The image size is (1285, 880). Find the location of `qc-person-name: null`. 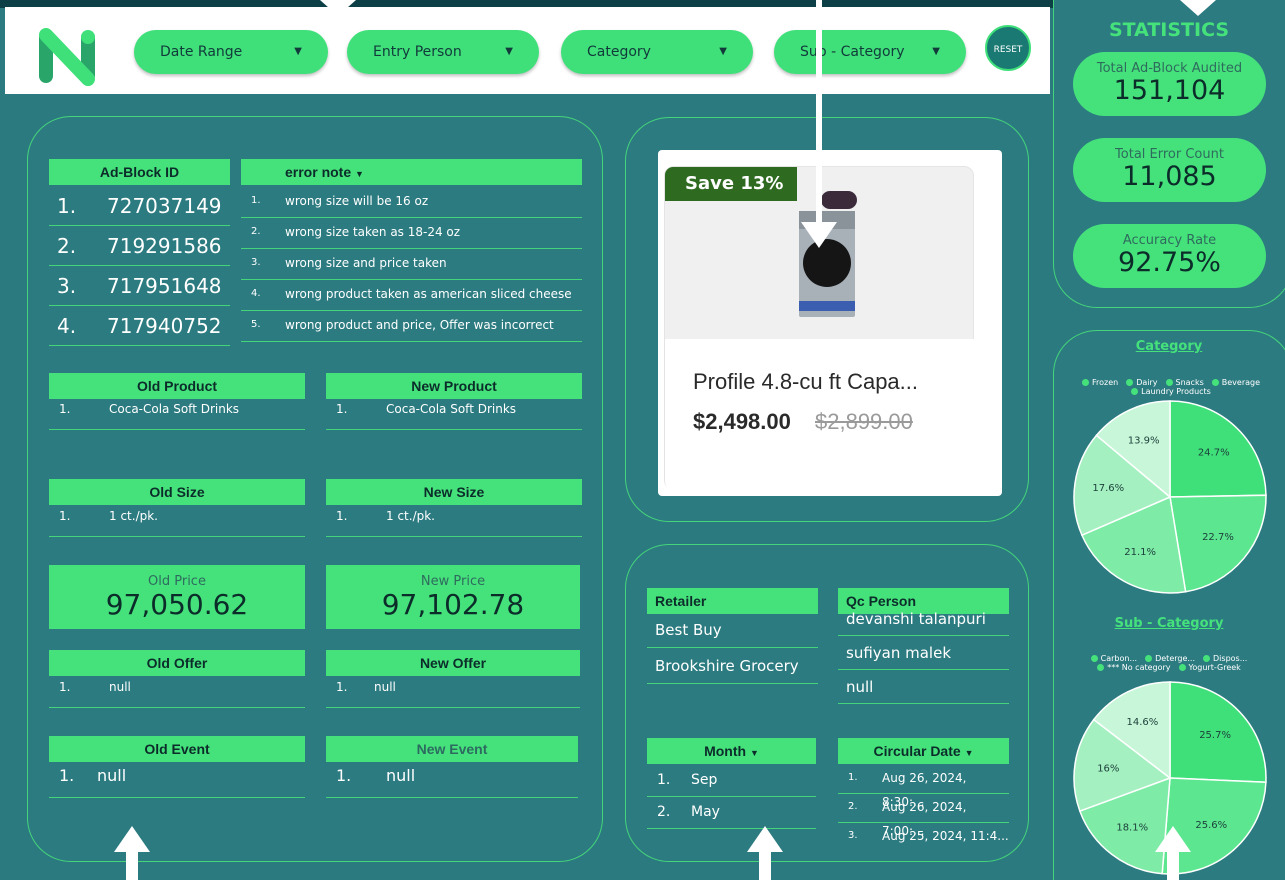

qc-person-name: null is located at coordinates (860, 687).